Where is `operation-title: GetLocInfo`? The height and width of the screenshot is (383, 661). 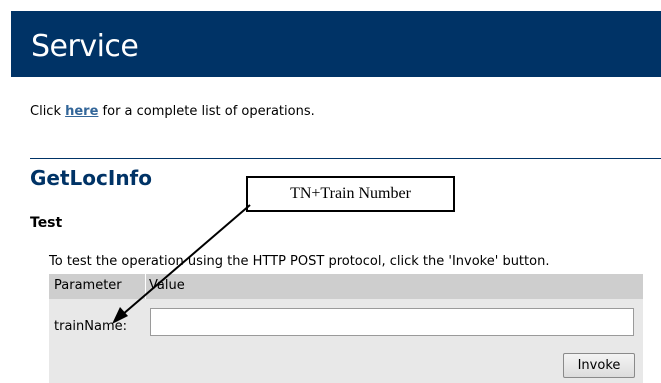 operation-title: GetLocInfo is located at coordinates (91, 178).